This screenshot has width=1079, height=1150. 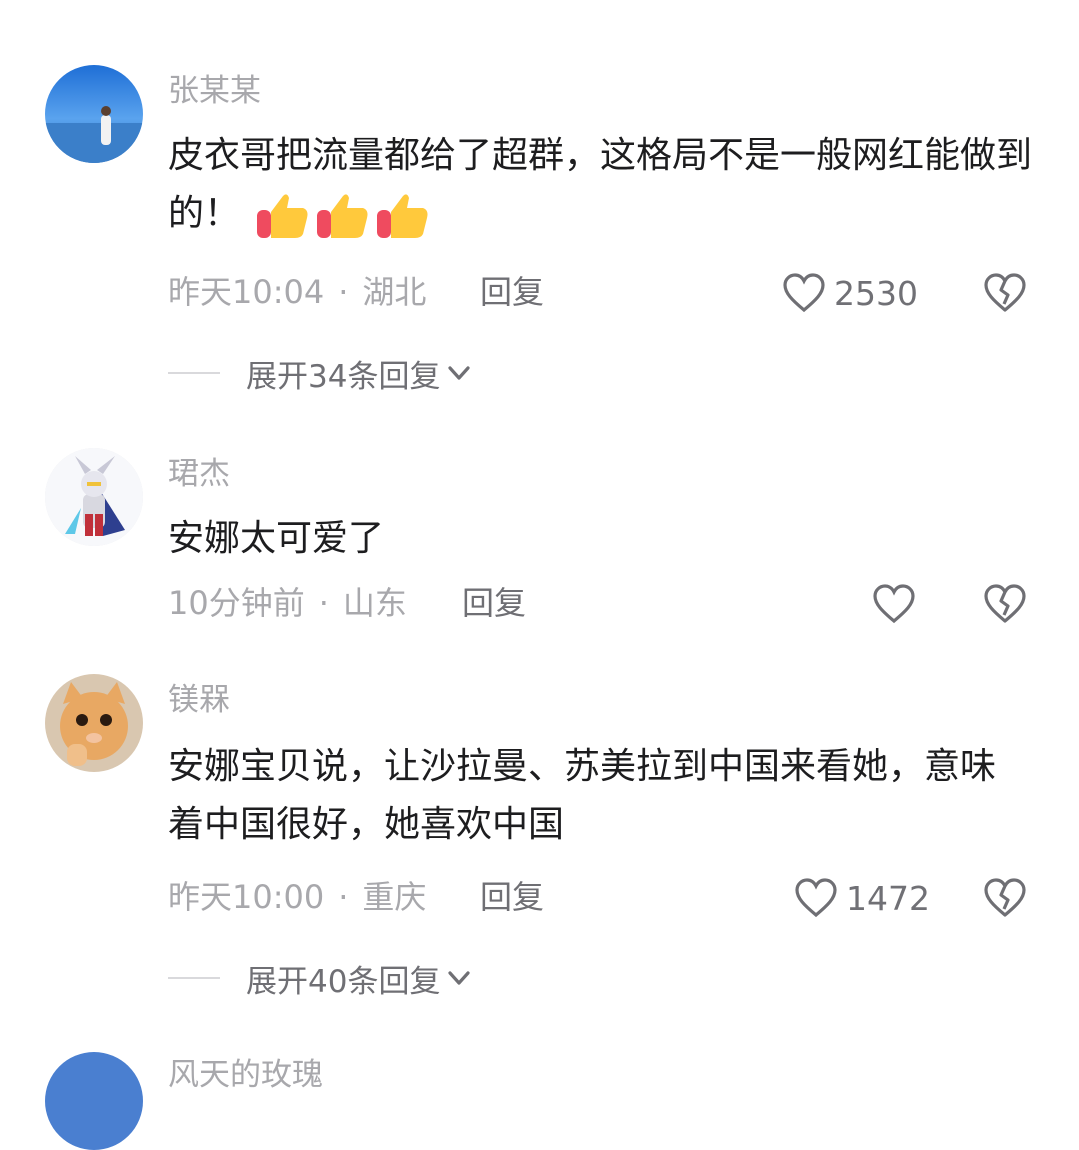 I want to click on comment-location: 山东, so click(x=374, y=603).